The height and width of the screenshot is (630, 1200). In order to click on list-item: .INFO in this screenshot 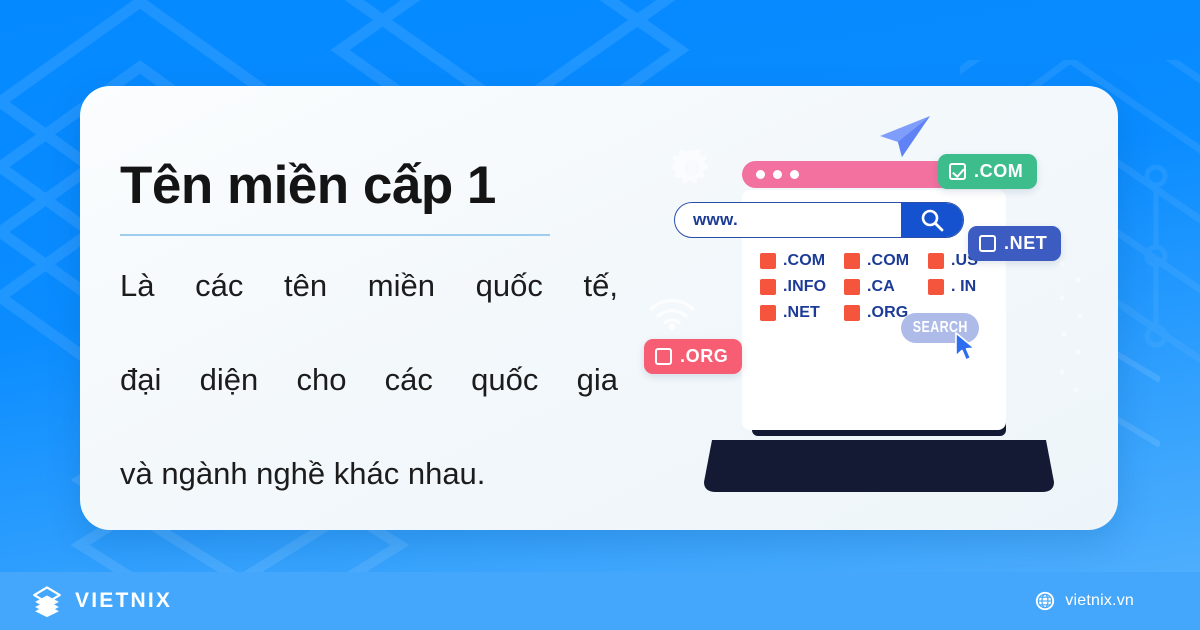, I will do `click(802, 287)`.